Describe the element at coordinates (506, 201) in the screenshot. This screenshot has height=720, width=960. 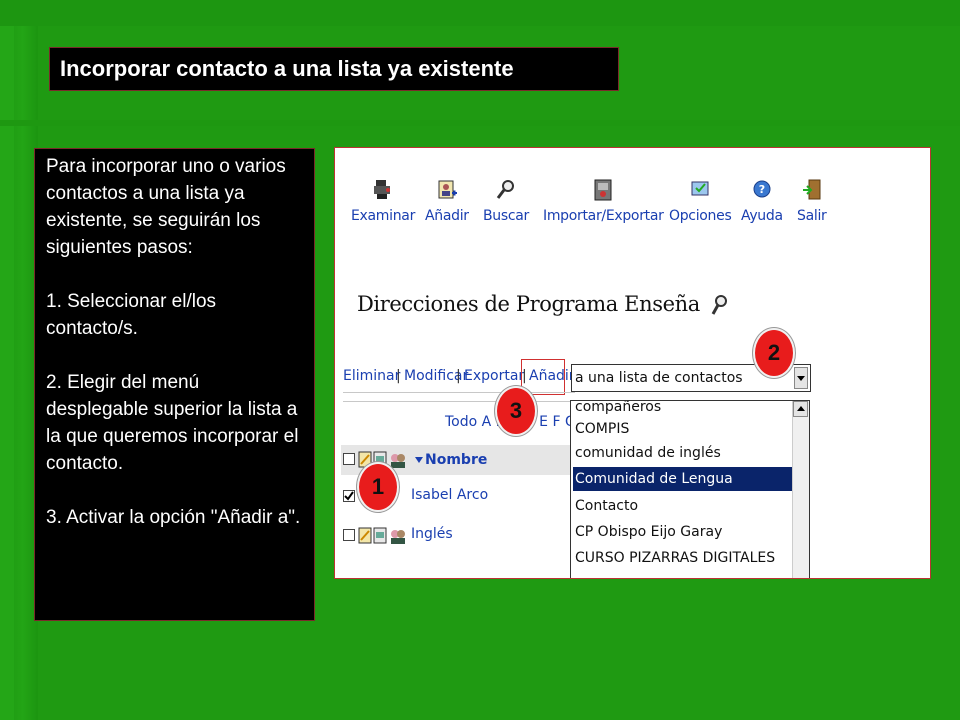
I see `toolbar-buscar: Buscar` at that location.